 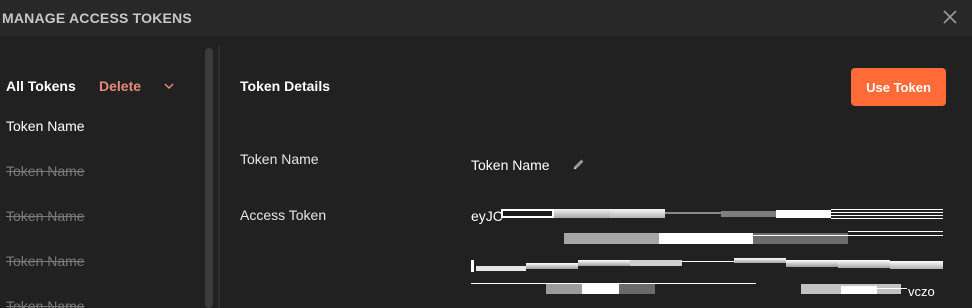 What do you see at coordinates (279, 159) in the screenshot?
I see `token-name-label: Token Name` at bounding box center [279, 159].